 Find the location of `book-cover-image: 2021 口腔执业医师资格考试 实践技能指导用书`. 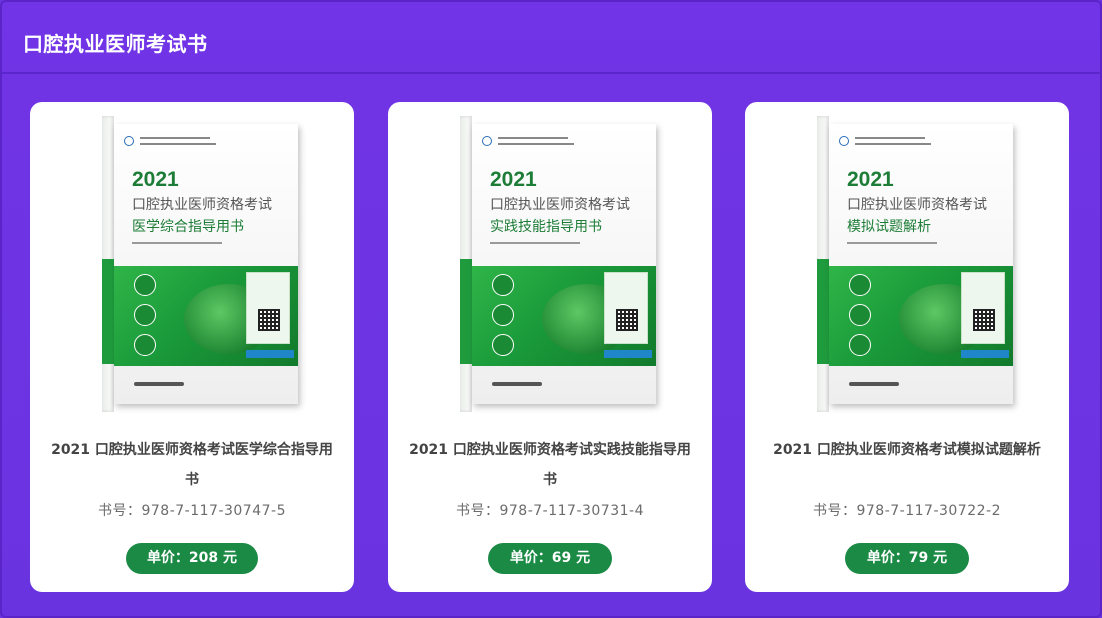

book-cover-image: 2021 口腔执业医师资格考试 实践技能指导用书 is located at coordinates (558, 264).